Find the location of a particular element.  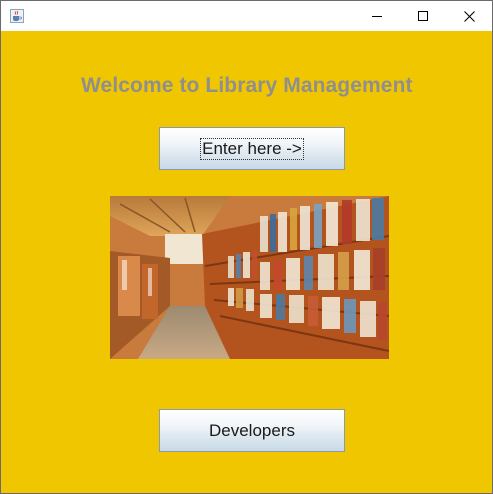

maximize-icon is located at coordinates (423, 16).